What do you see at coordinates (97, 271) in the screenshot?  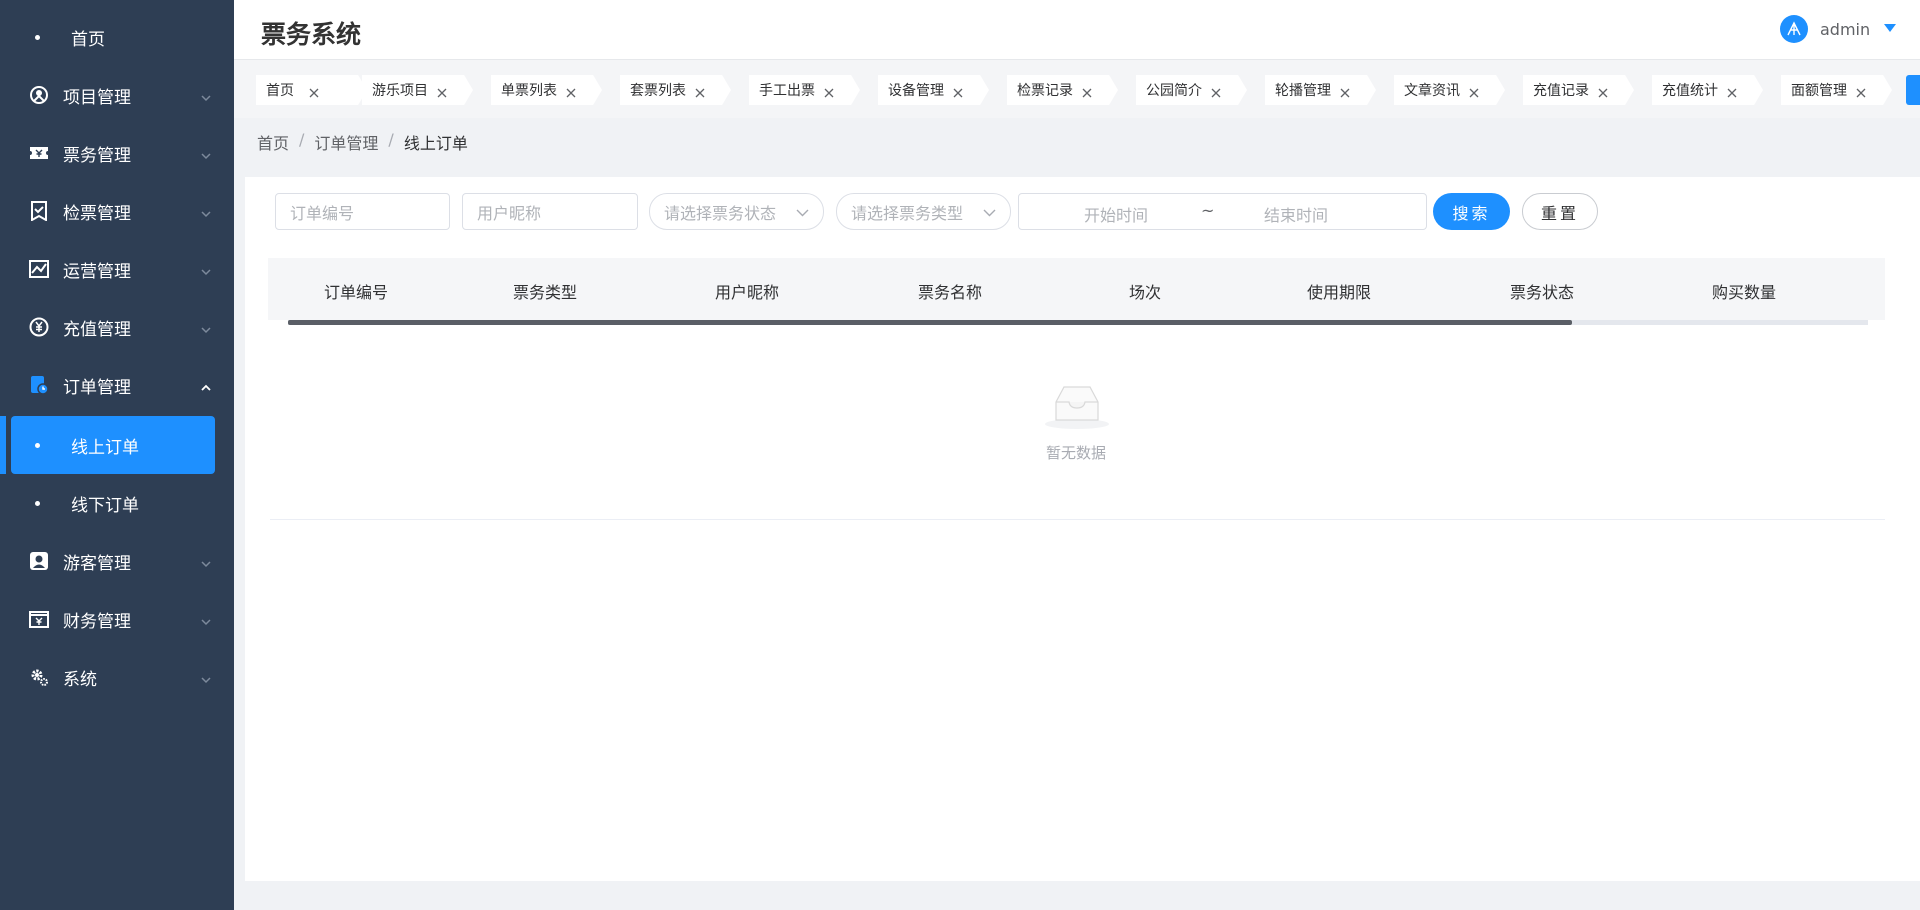 I see `sidebar-item-label: 运营管理` at bounding box center [97, 271].